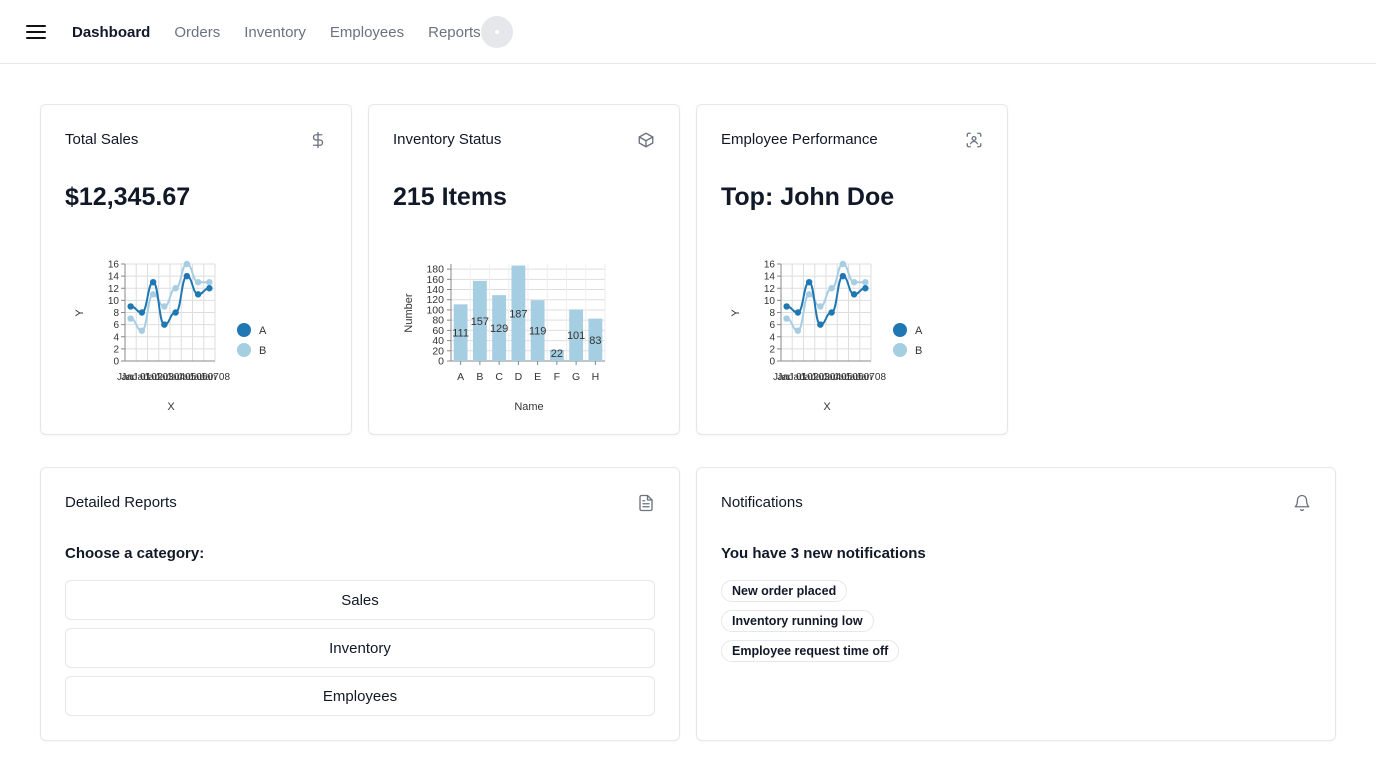 The width and height of the screenshot is (1376, 781). What do you see at coordinates (537, 377) in the screenshot?
I see `x-tick-label: E` at bounding box center [537, 377].